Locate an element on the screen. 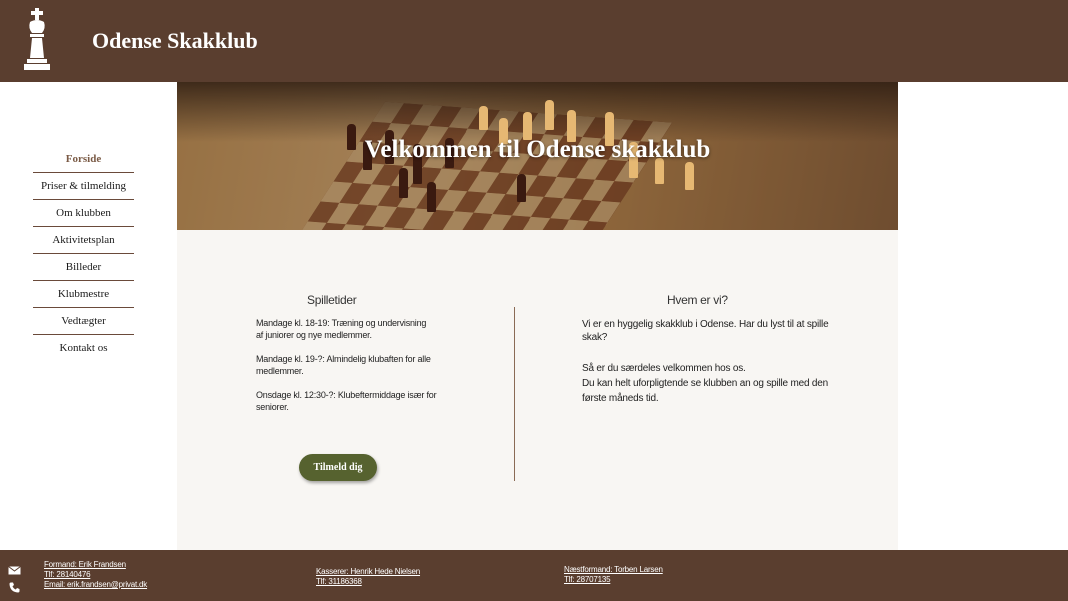 The image size is (1068, 601). envelope-icon is located at coordinates (14, 570).